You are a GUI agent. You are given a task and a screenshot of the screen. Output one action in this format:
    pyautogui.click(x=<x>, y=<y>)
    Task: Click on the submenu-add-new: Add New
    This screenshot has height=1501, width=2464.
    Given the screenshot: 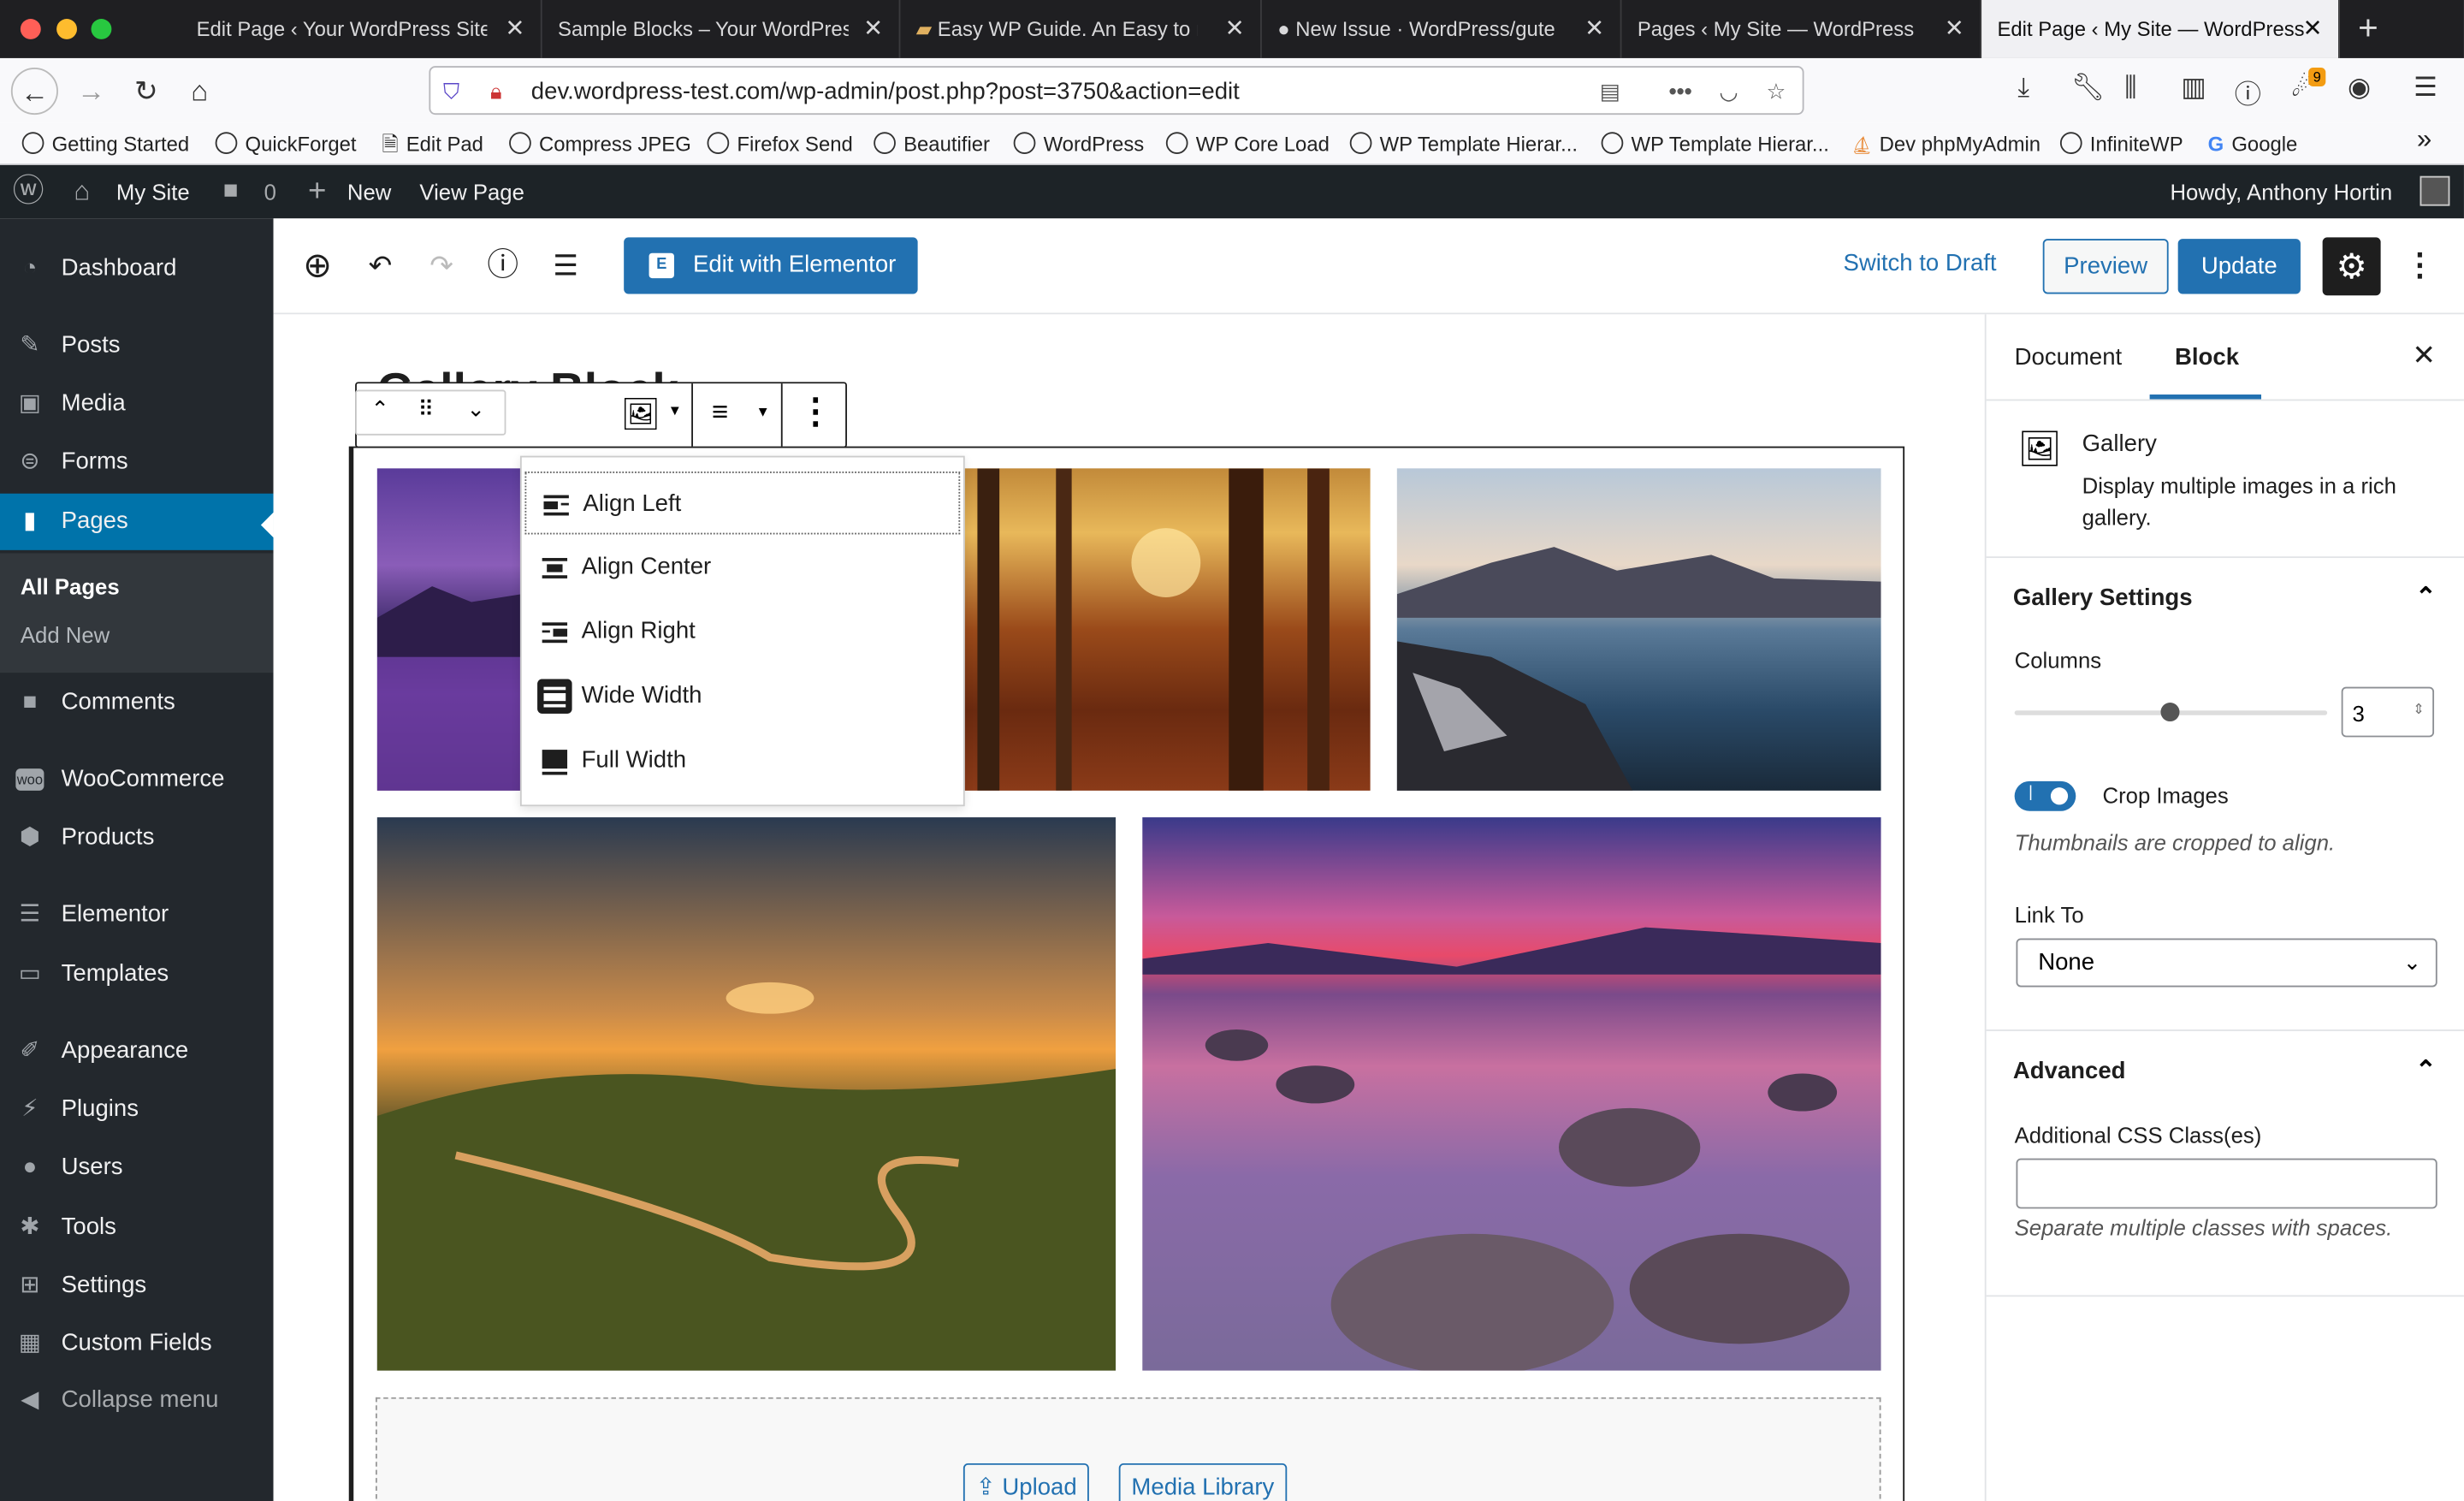 What is the action you would take?
    pyautogui.click(x=65, y=635)
    